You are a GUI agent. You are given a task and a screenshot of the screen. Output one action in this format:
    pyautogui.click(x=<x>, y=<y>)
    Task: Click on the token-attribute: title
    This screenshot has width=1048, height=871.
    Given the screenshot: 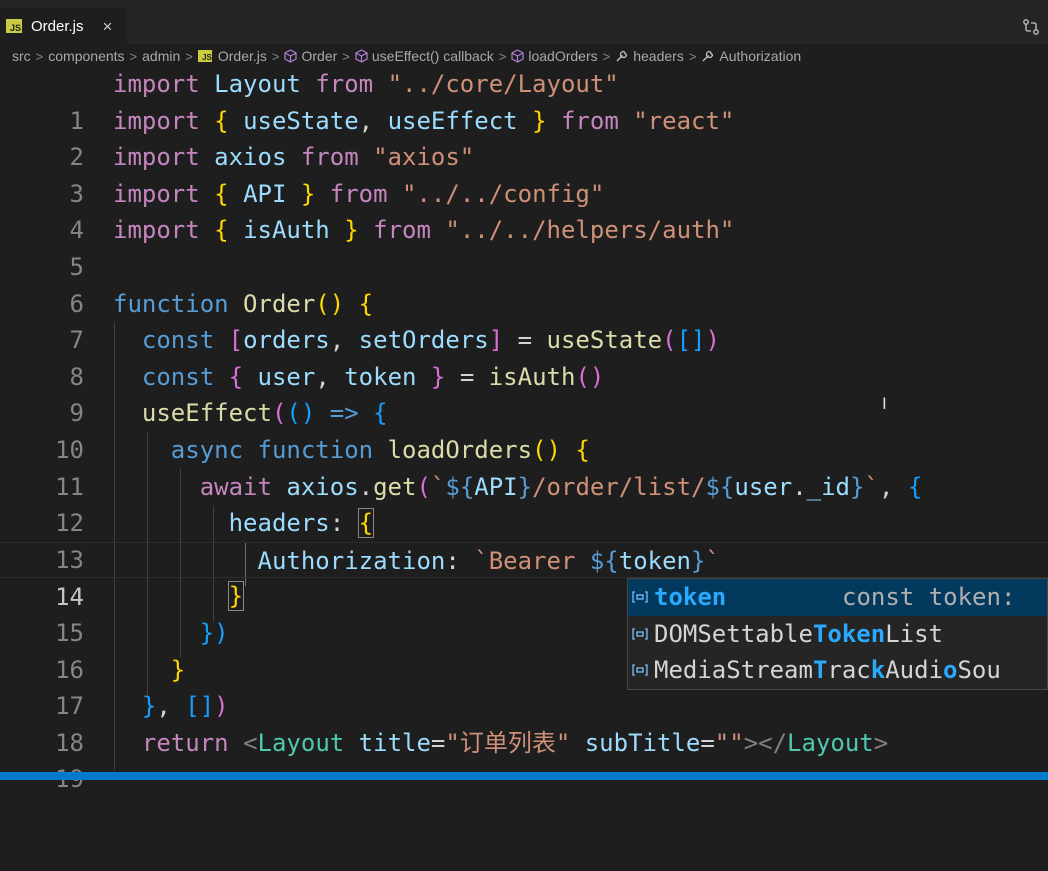 What is the action you would take?
    pyautogui.click(x=394, y=742)
    